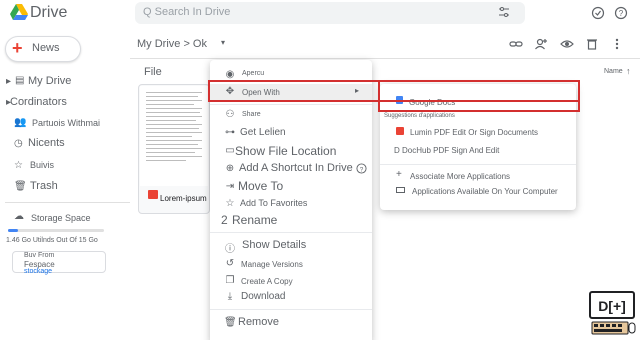 The image size is (640, 340). Describe the element at coordinates (20, 122) in the screenshot. I see `people-icon: 👥` at that location.